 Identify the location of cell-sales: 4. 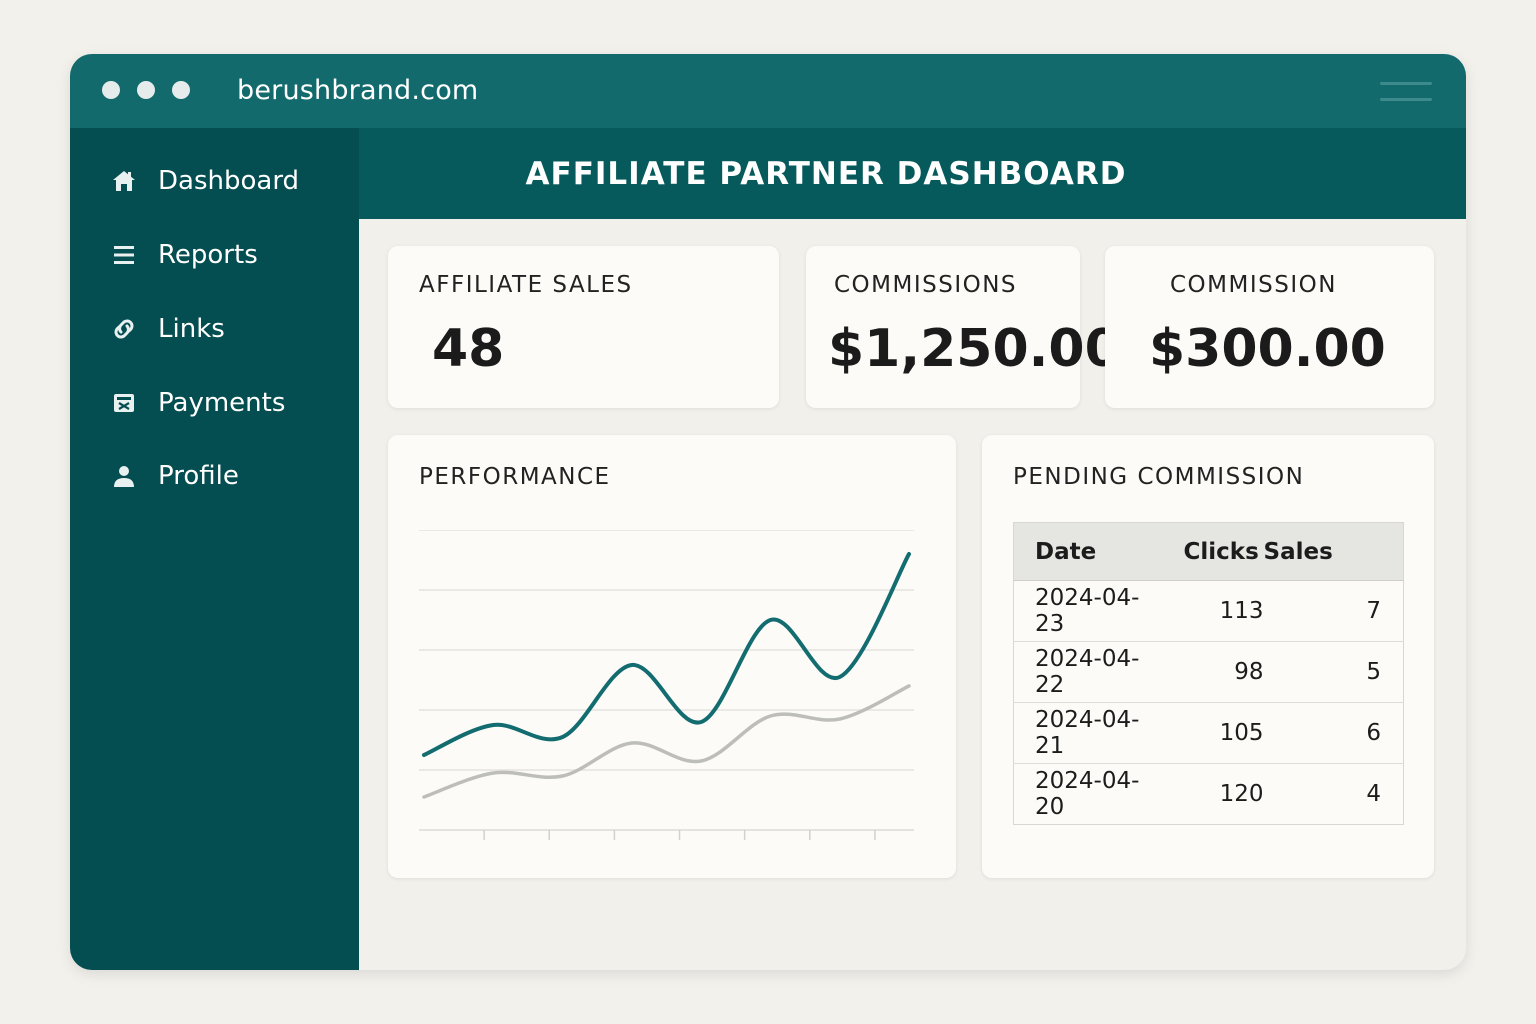
(1333, 794).